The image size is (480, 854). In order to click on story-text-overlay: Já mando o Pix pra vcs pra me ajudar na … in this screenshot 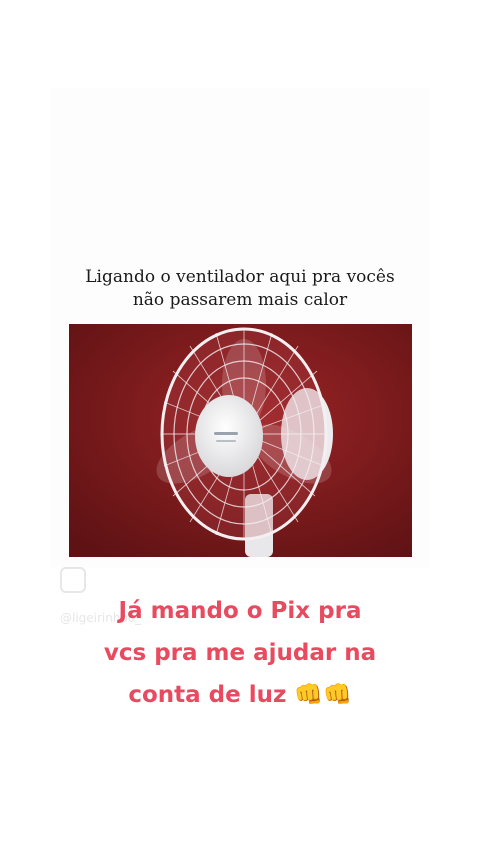, I will do `click(240, 653)`.